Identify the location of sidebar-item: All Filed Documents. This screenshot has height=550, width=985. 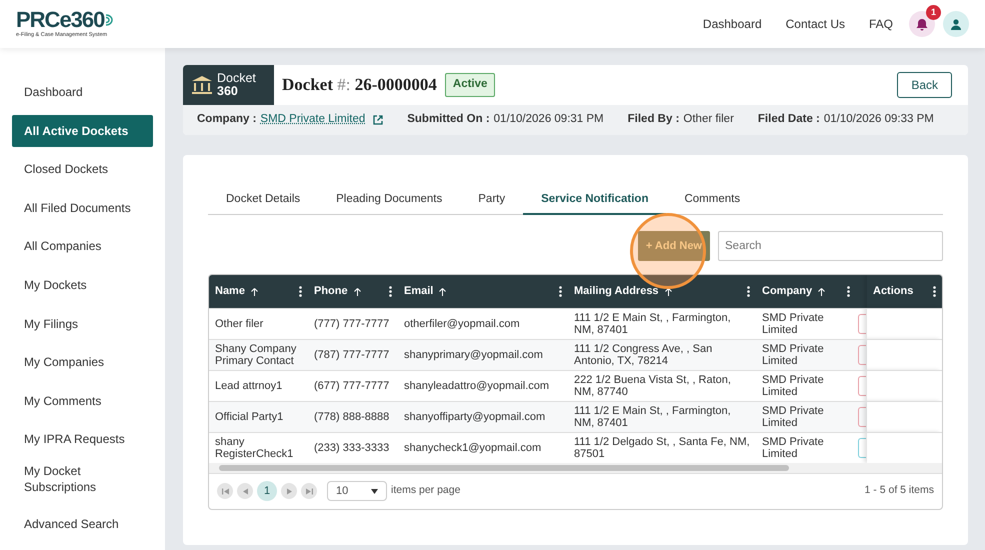
(82, 208).